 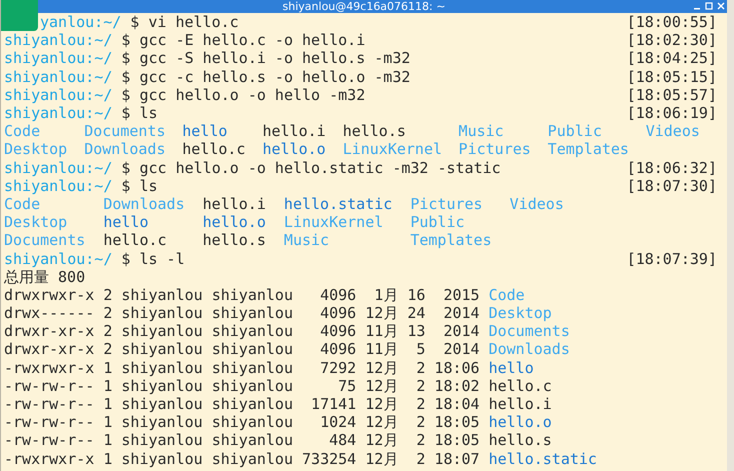 What do you see at coordinates (153, 259) in the screenshot?
I see `command-text: $ ls -l` at bounding box center [153, 259].